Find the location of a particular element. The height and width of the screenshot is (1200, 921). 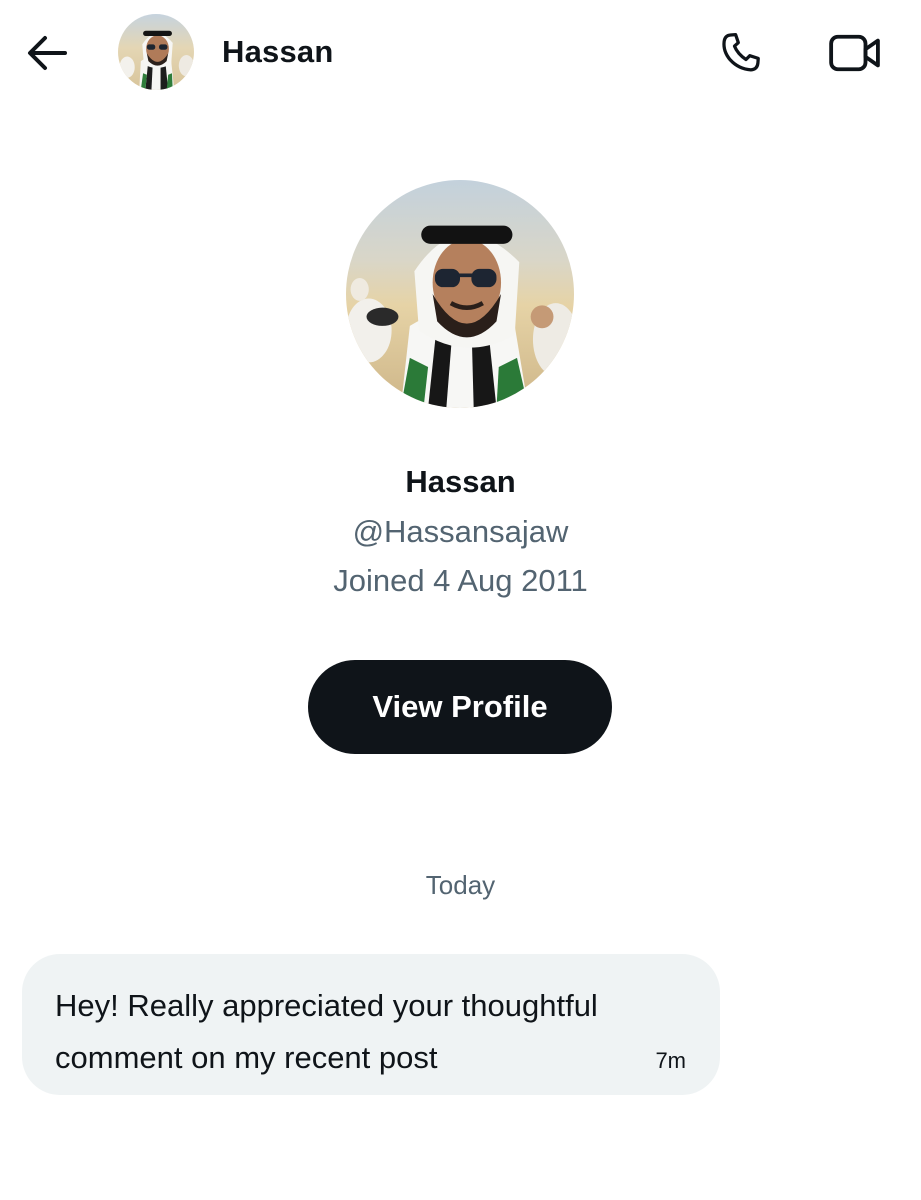

profile-avatar-image is located at coordinates (460, 294).